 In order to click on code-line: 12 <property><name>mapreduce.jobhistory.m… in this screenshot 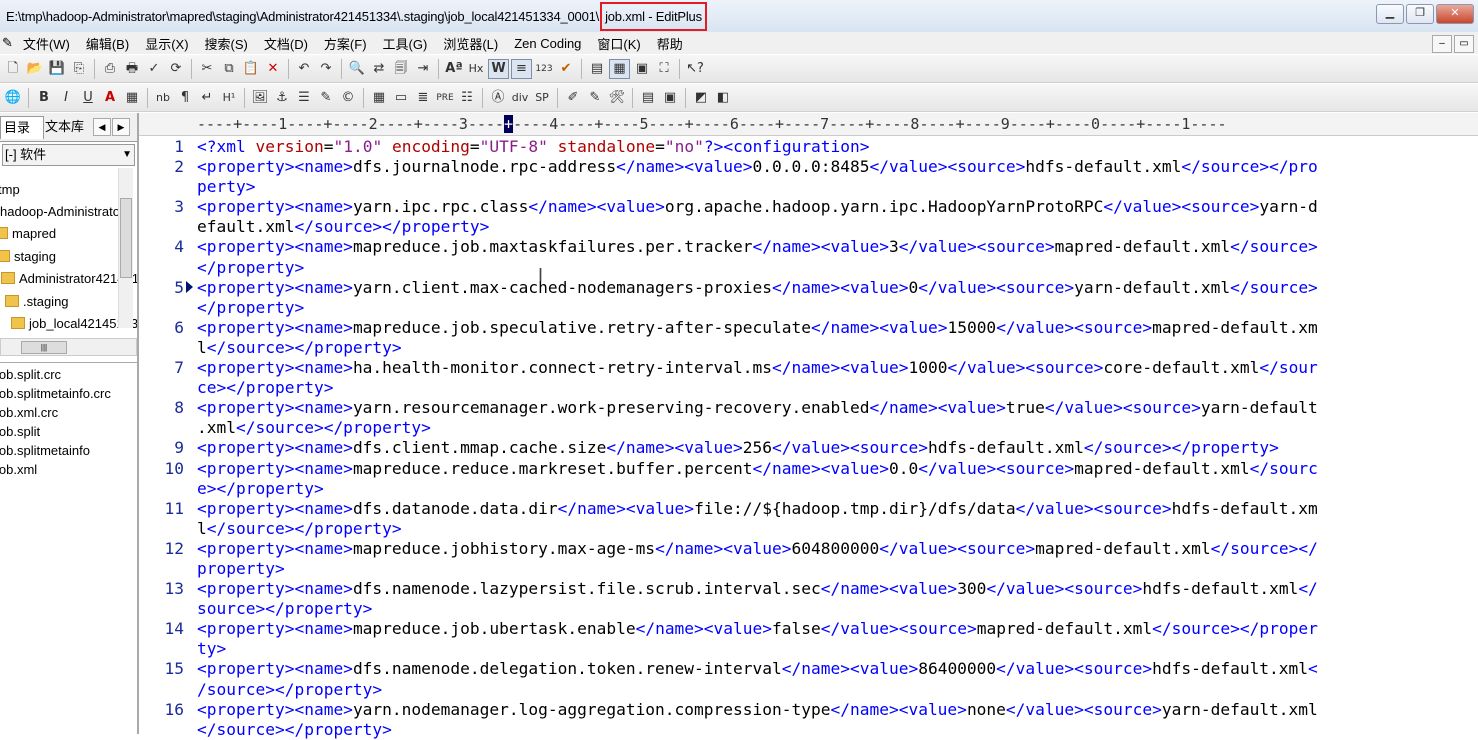, I will do `click(808, 549)`.